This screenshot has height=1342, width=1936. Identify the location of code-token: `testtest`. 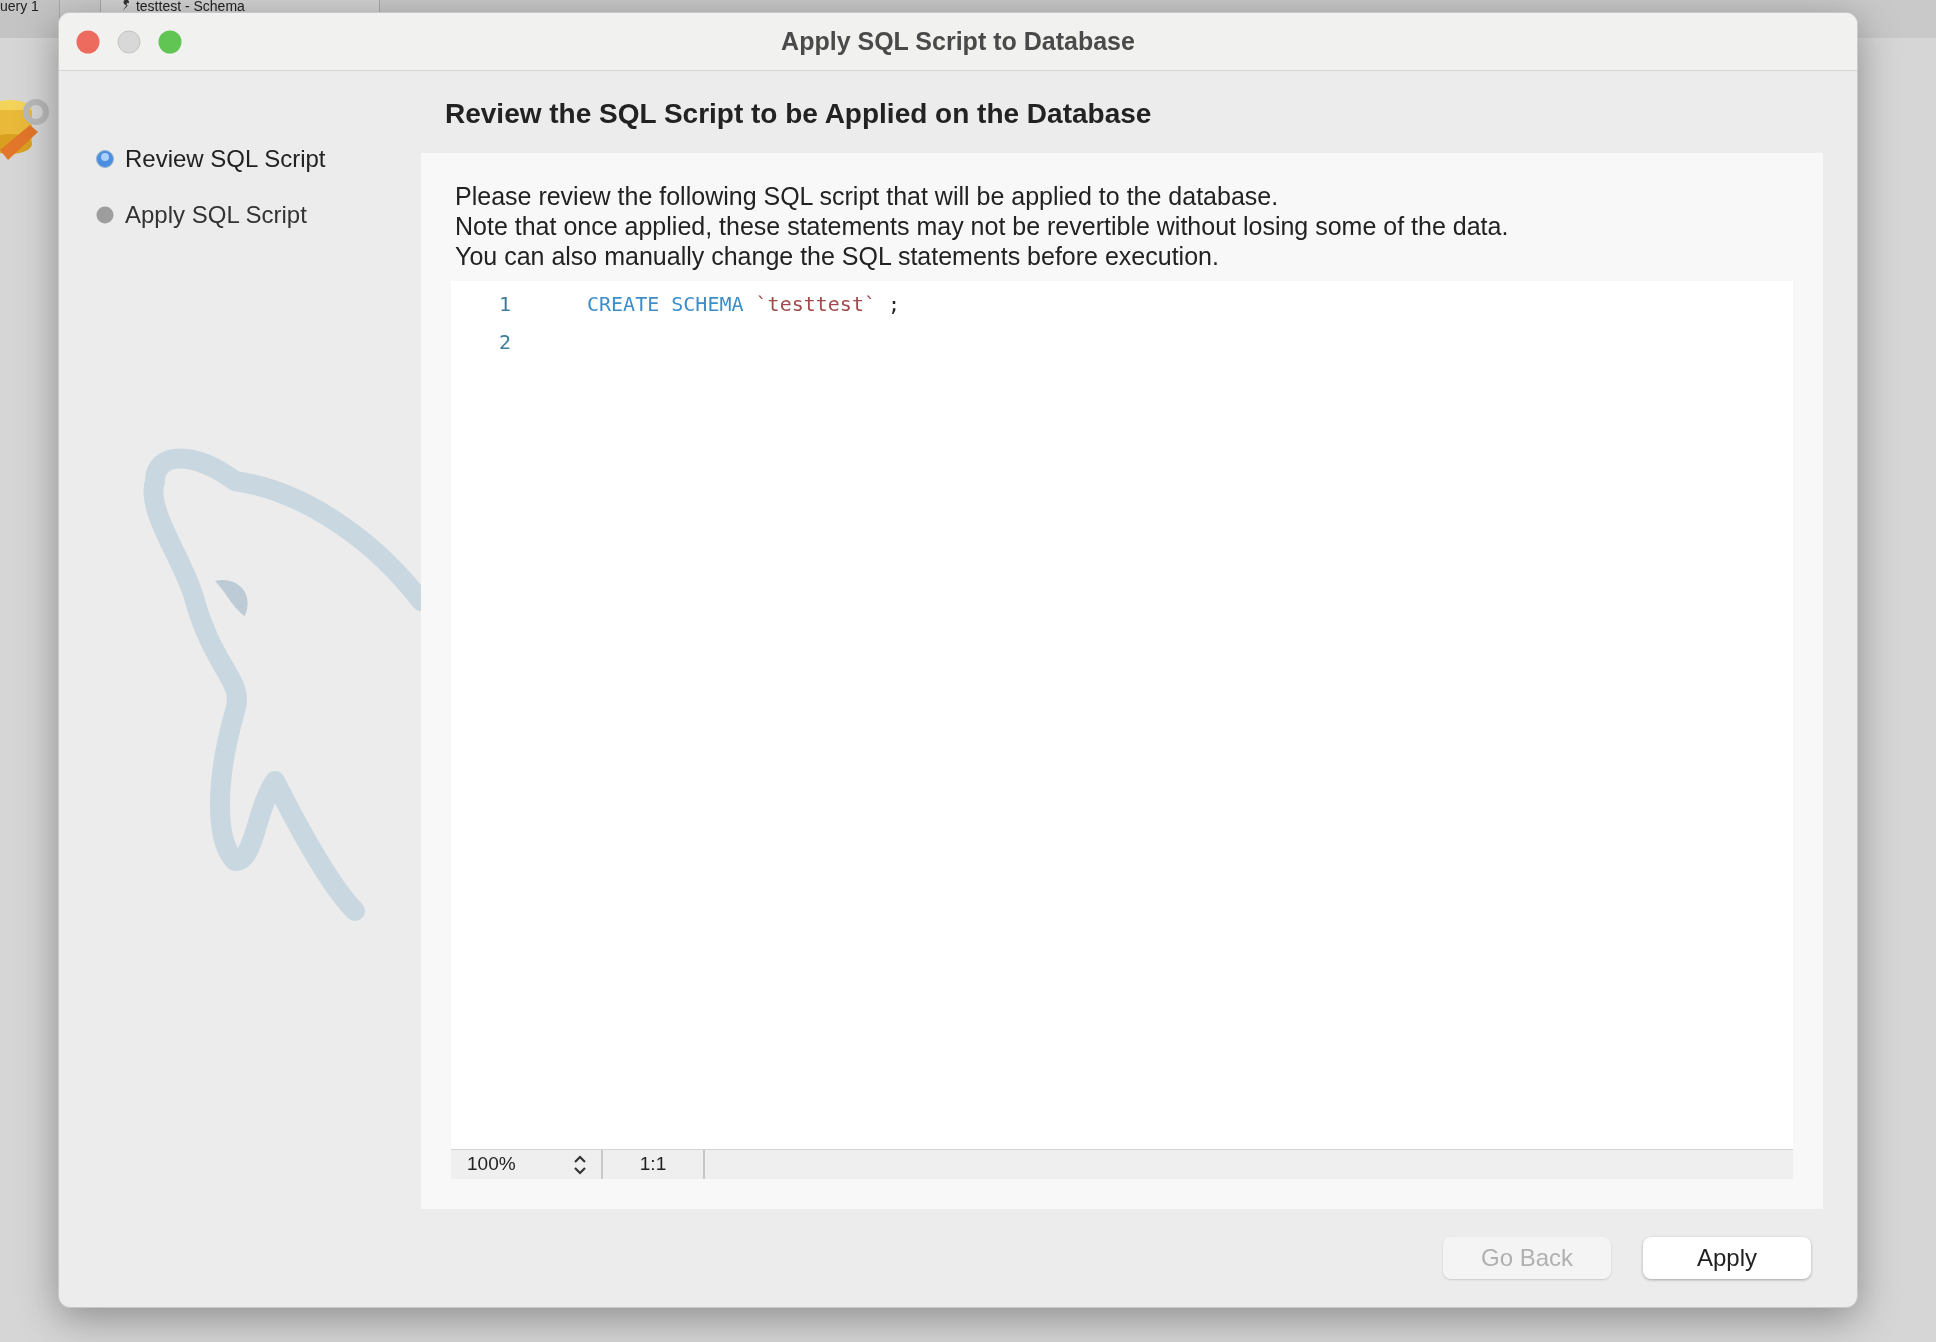
(815, 304).